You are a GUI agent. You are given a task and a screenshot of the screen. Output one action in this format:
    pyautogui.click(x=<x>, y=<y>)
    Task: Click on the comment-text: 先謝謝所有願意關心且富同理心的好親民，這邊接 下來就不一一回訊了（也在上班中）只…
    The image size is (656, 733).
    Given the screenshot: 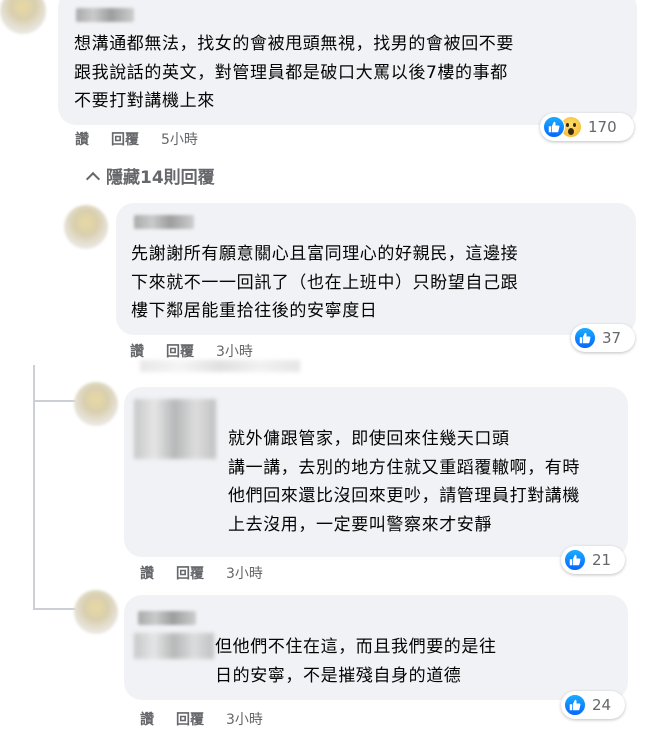 What is the action you would take?
    pyautogui.click(x=325, y=282)
    